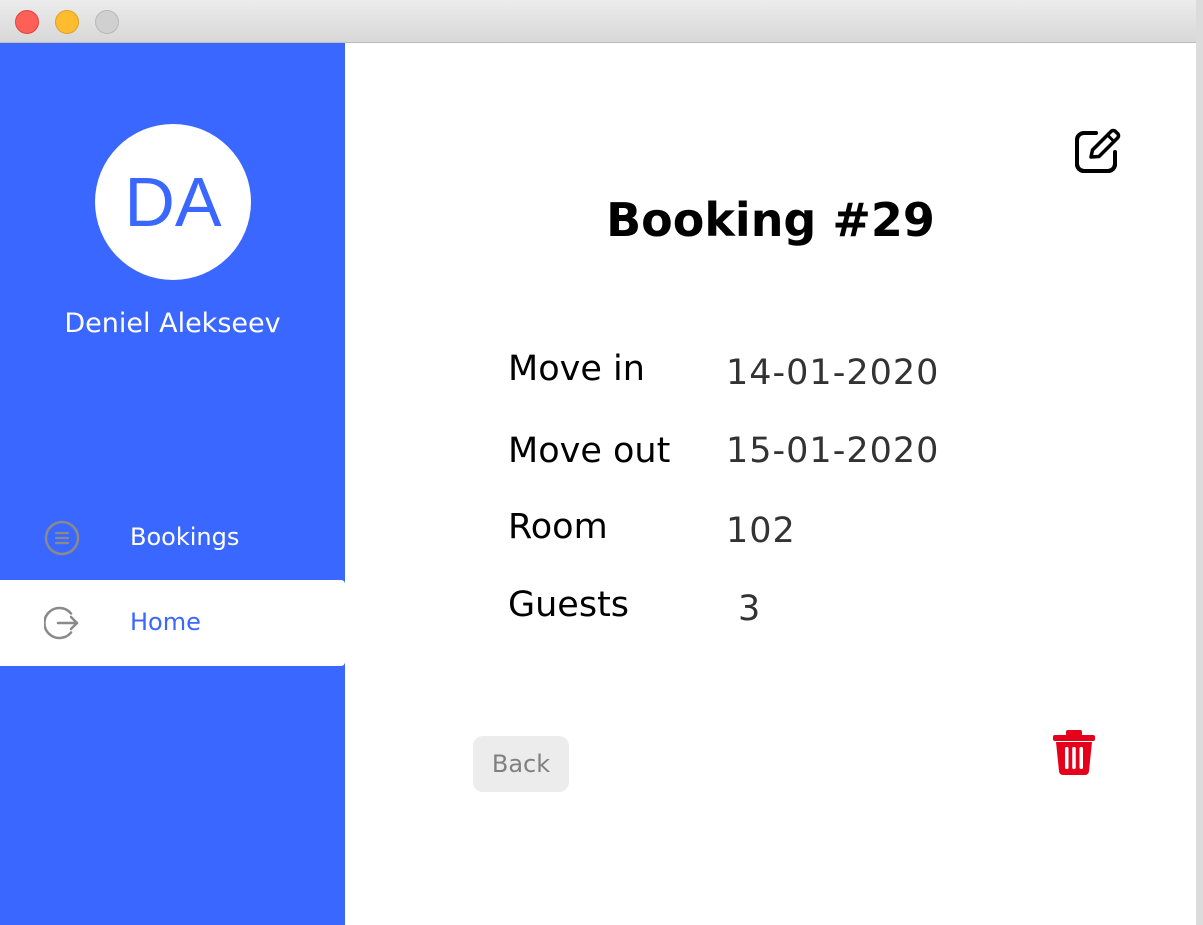  Describe the element at coordinates (558, 527) in the screenshot. I see `room-label: Room` at that location.